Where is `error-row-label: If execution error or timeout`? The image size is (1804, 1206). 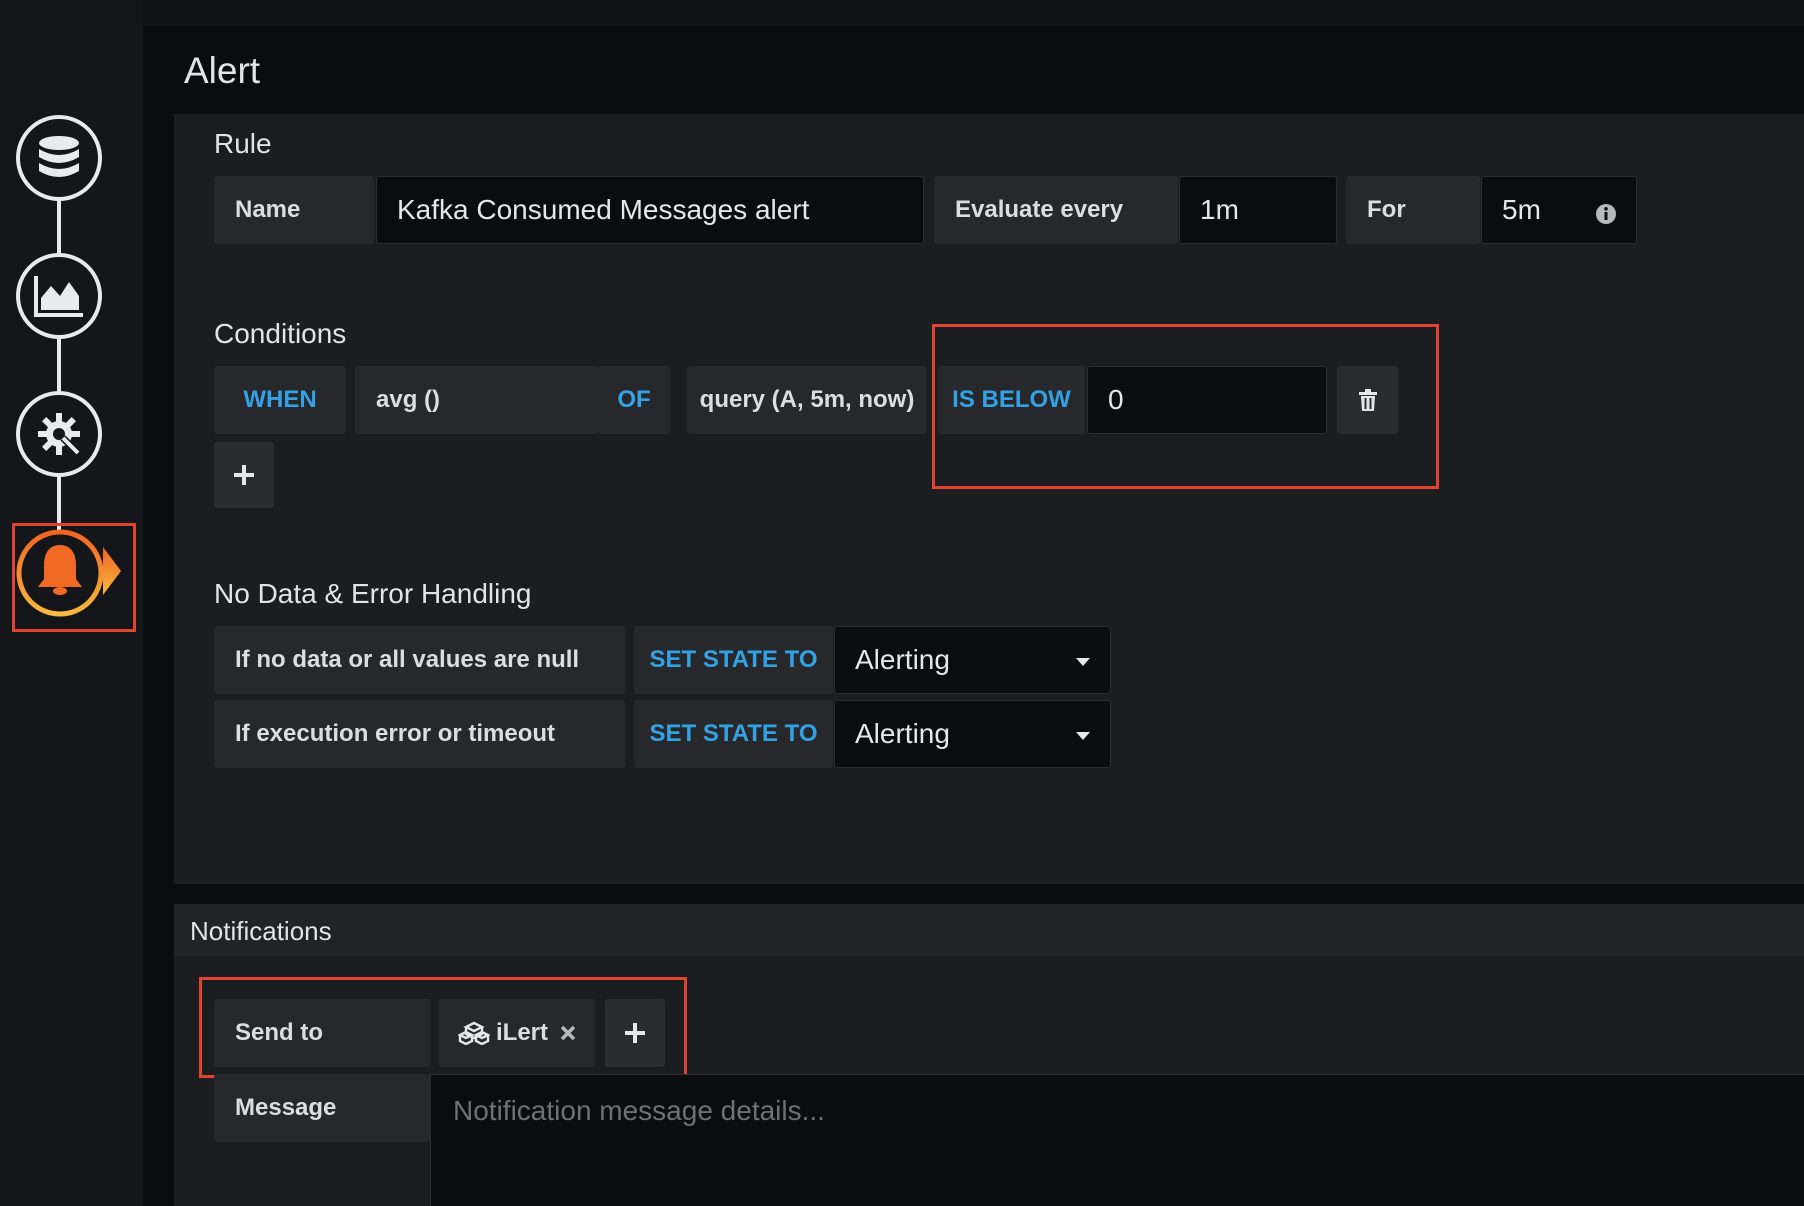
error-row-label: If execution error or timeout is located at coordinates (419, 734).